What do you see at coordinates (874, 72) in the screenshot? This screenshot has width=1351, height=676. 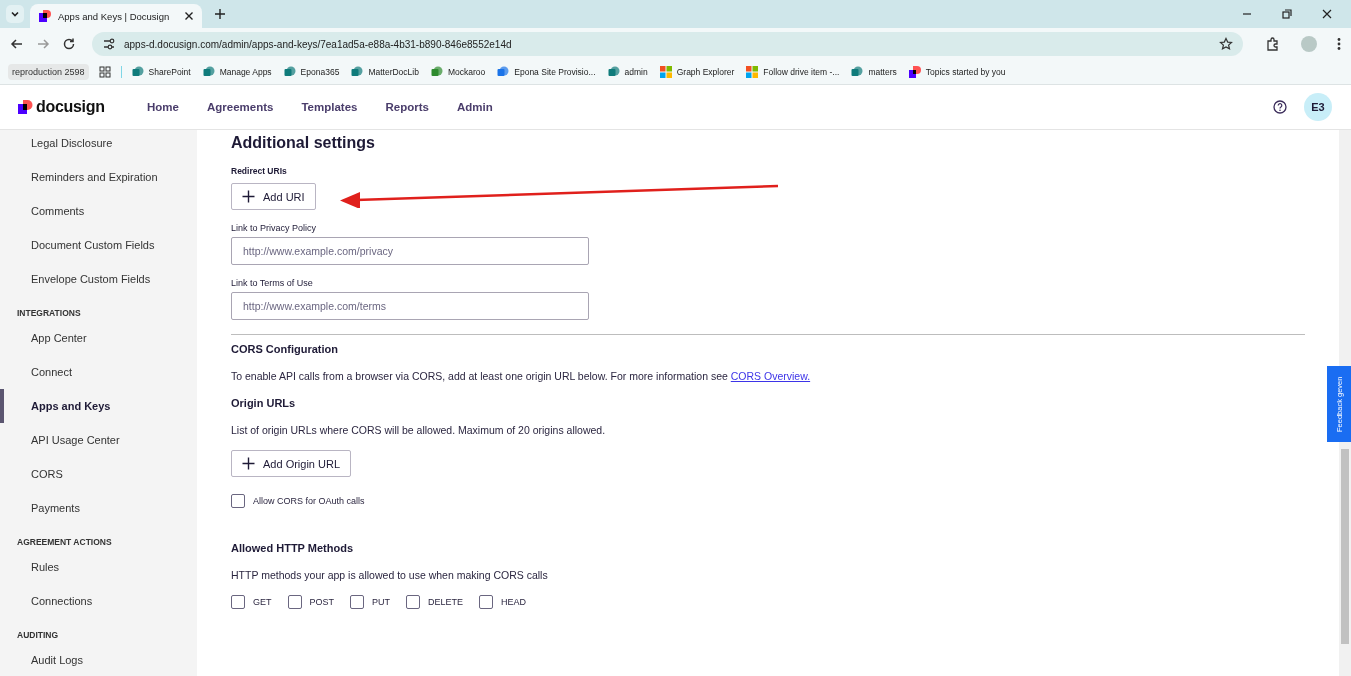 I see `bookmark: matters` at bounding box center [874, 72].